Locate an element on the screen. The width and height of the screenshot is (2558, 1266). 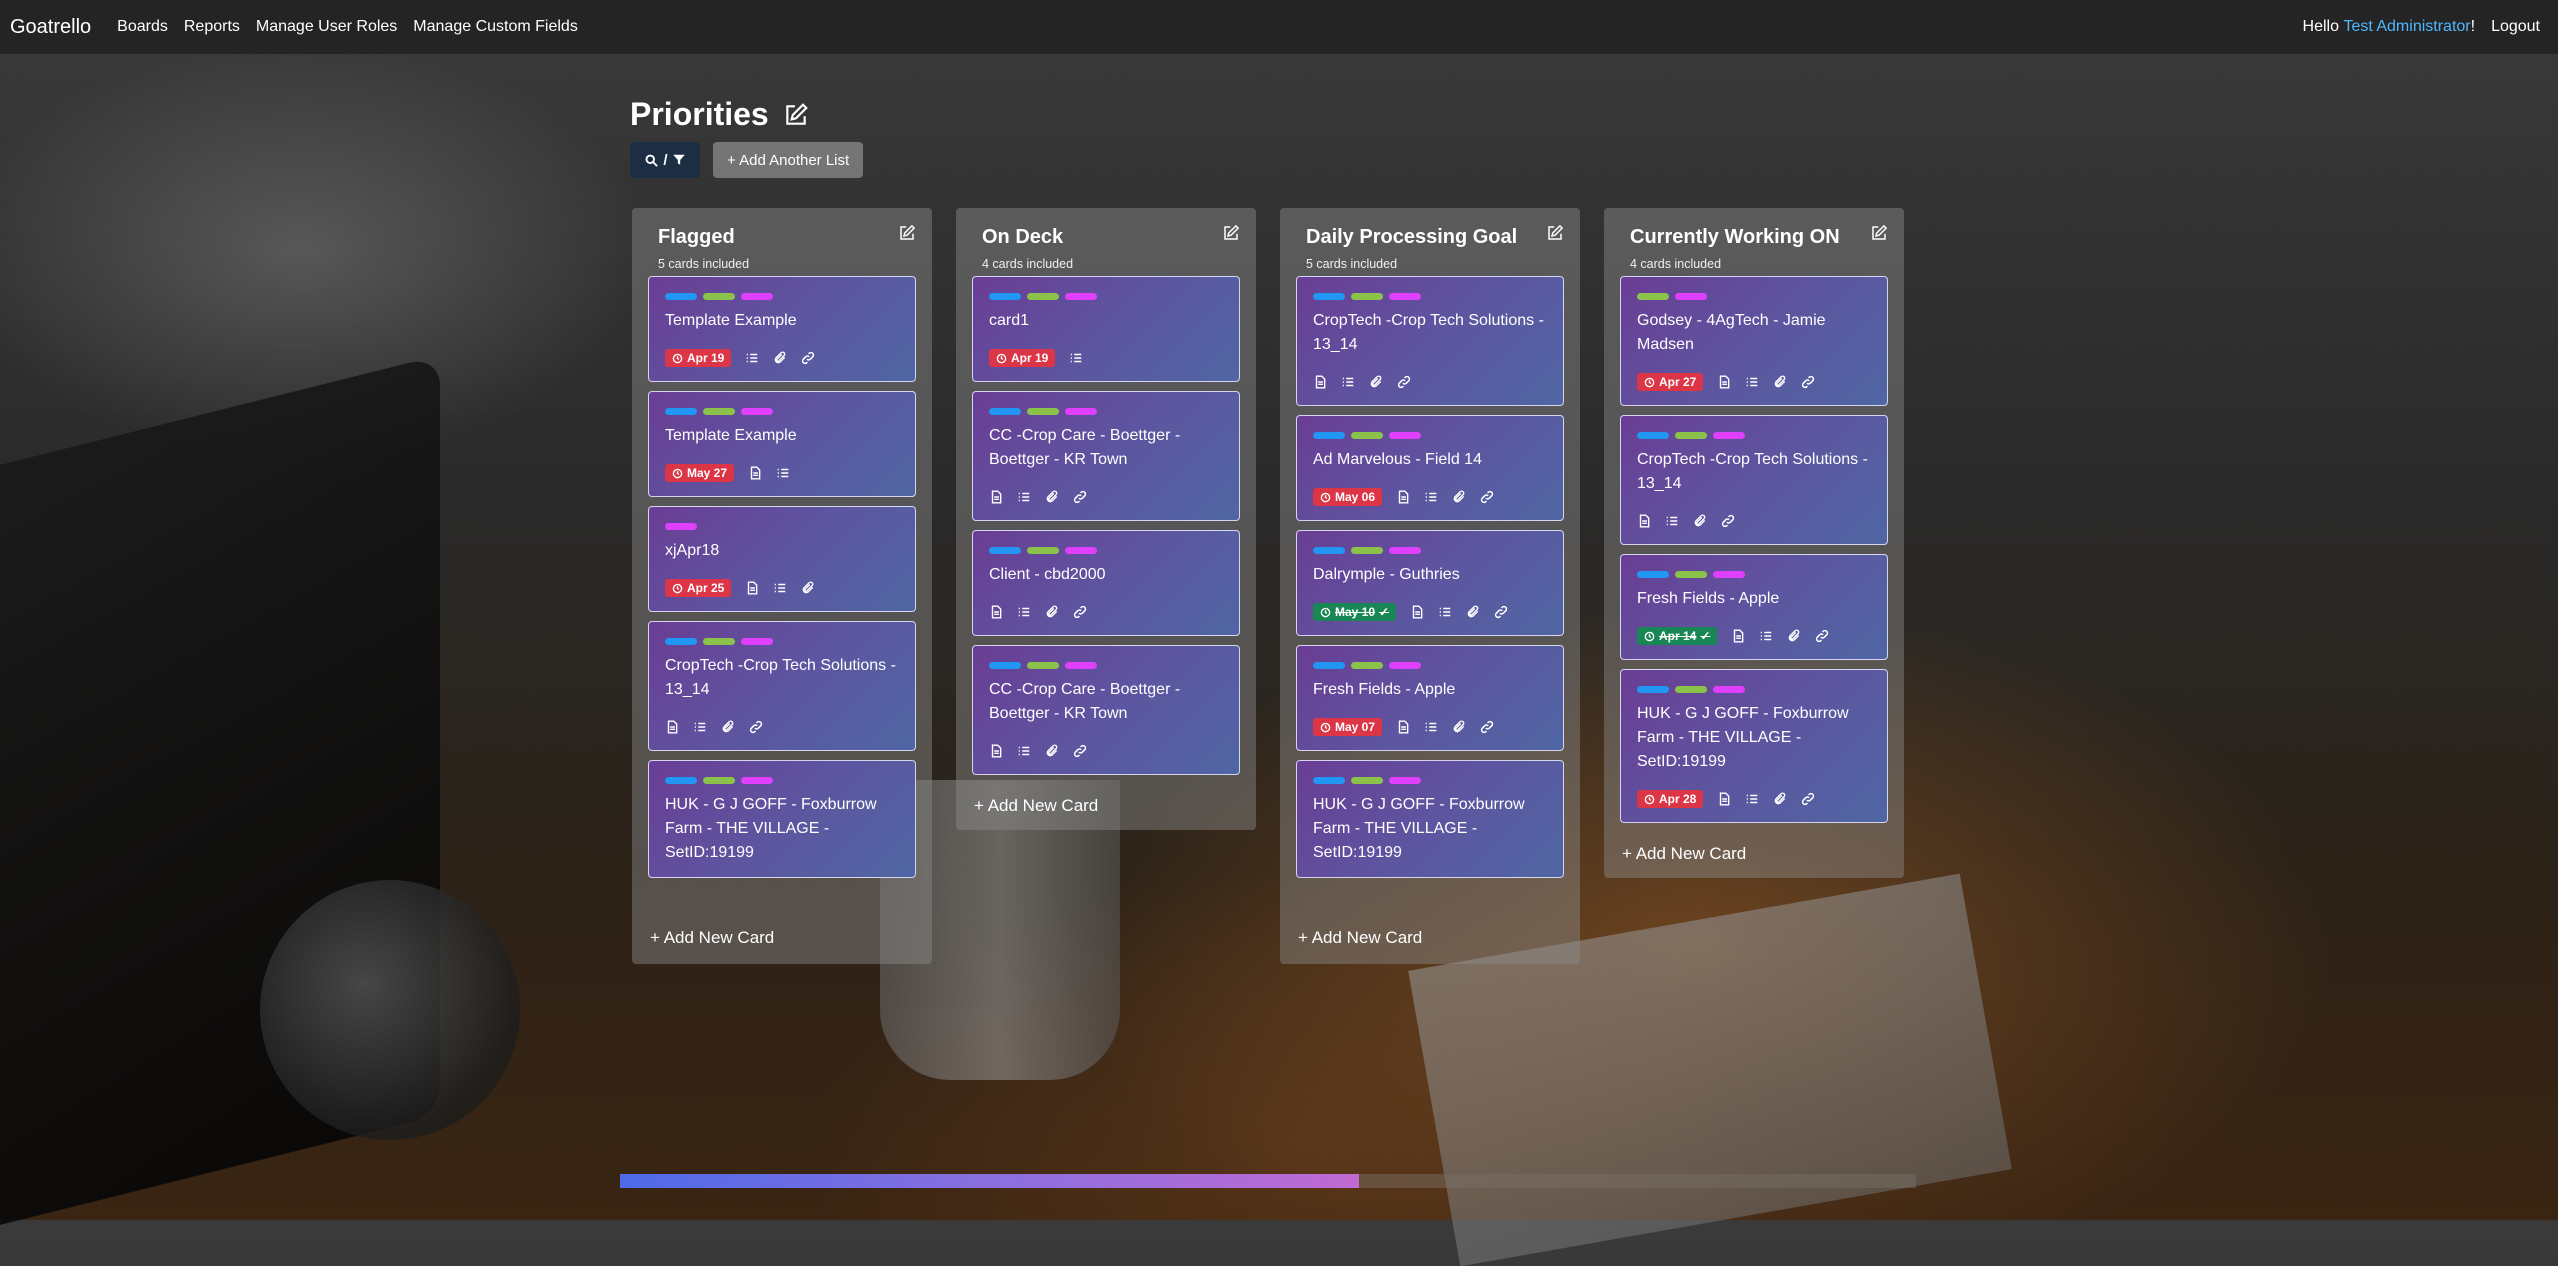
due-date-badge: May 06 is located at coordinates (1348, 497).